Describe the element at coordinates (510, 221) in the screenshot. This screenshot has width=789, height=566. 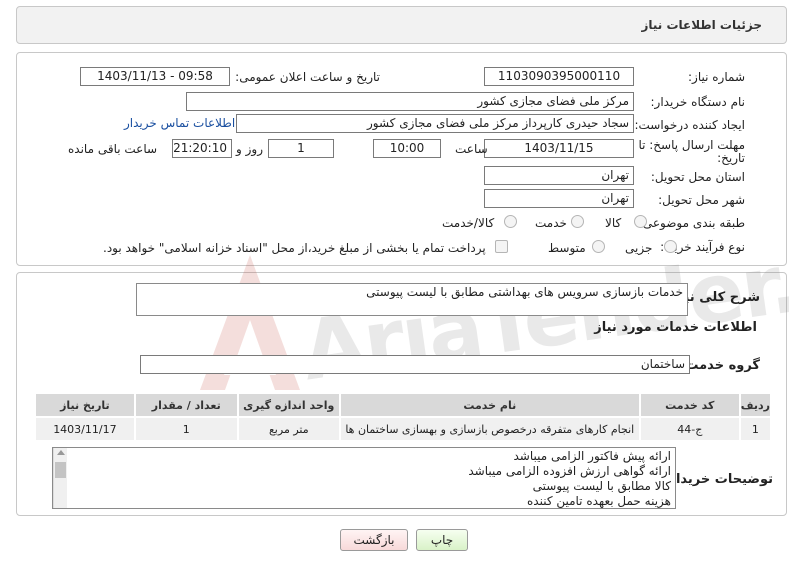
I see `category-goods-service-radio` at that location.